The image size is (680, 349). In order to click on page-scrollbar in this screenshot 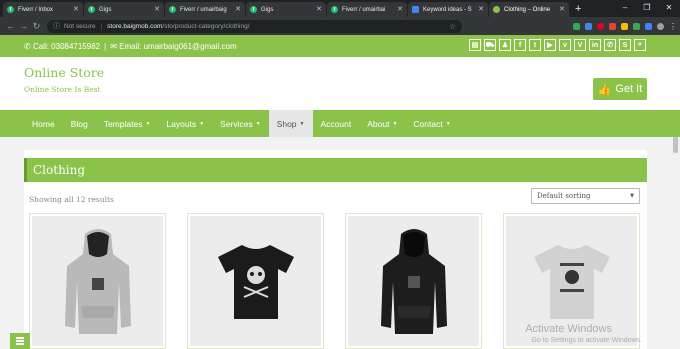, I will do `click(675, 243)`.